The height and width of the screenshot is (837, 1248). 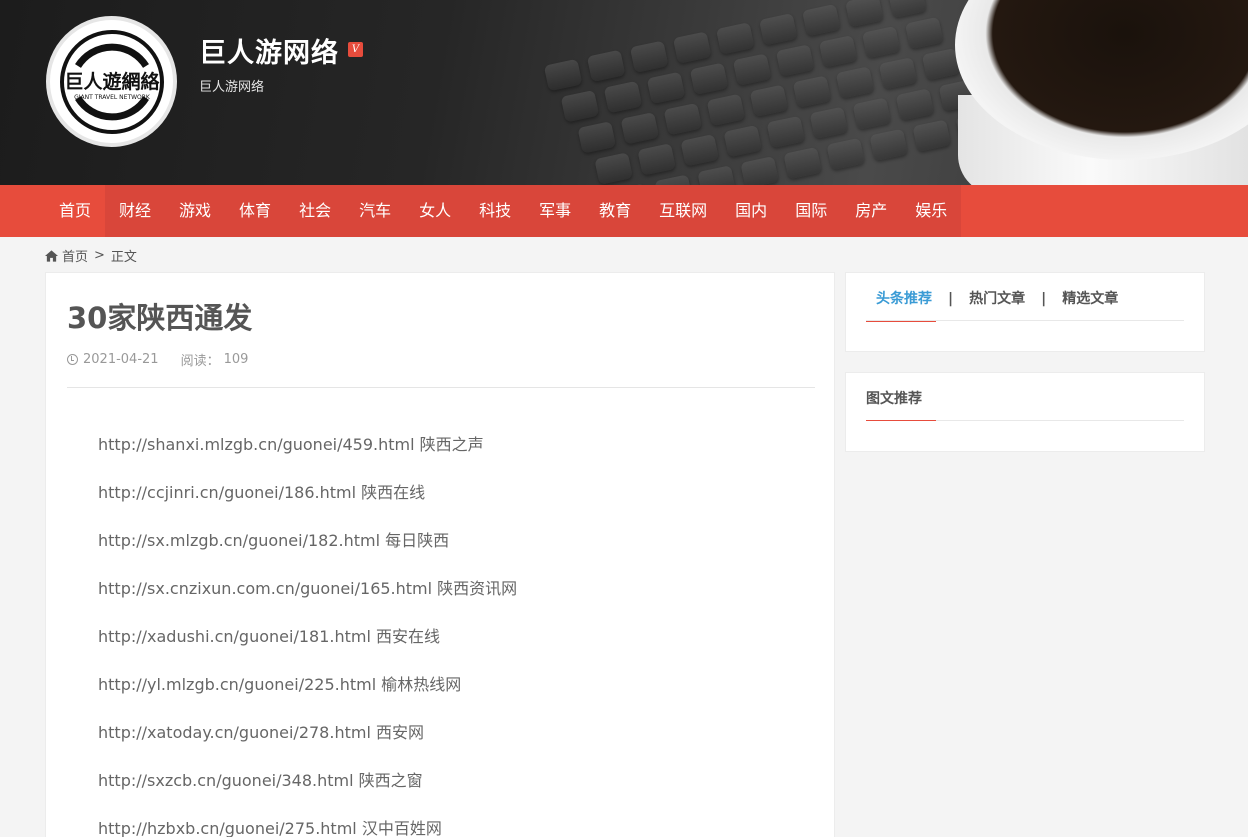 I want to click on sidebar-tabs: 头条推荐 | 热门文章 | 精选文章, so click(x=1025, y=305).